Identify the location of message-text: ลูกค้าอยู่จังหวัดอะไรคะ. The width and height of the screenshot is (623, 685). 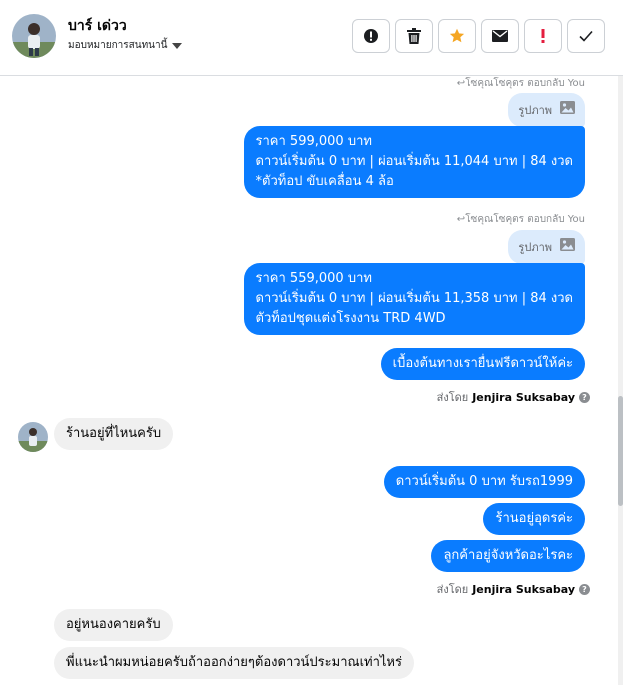
(508, 555).